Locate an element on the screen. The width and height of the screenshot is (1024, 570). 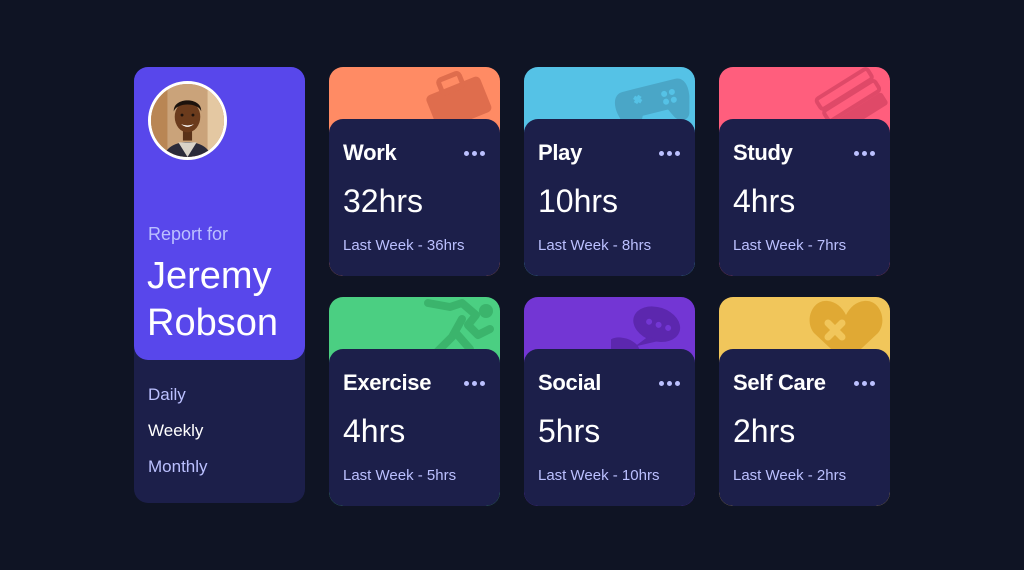
card-work-body: Work 32hrs Last Week - 36hrs is located at coordinates (414, 197).